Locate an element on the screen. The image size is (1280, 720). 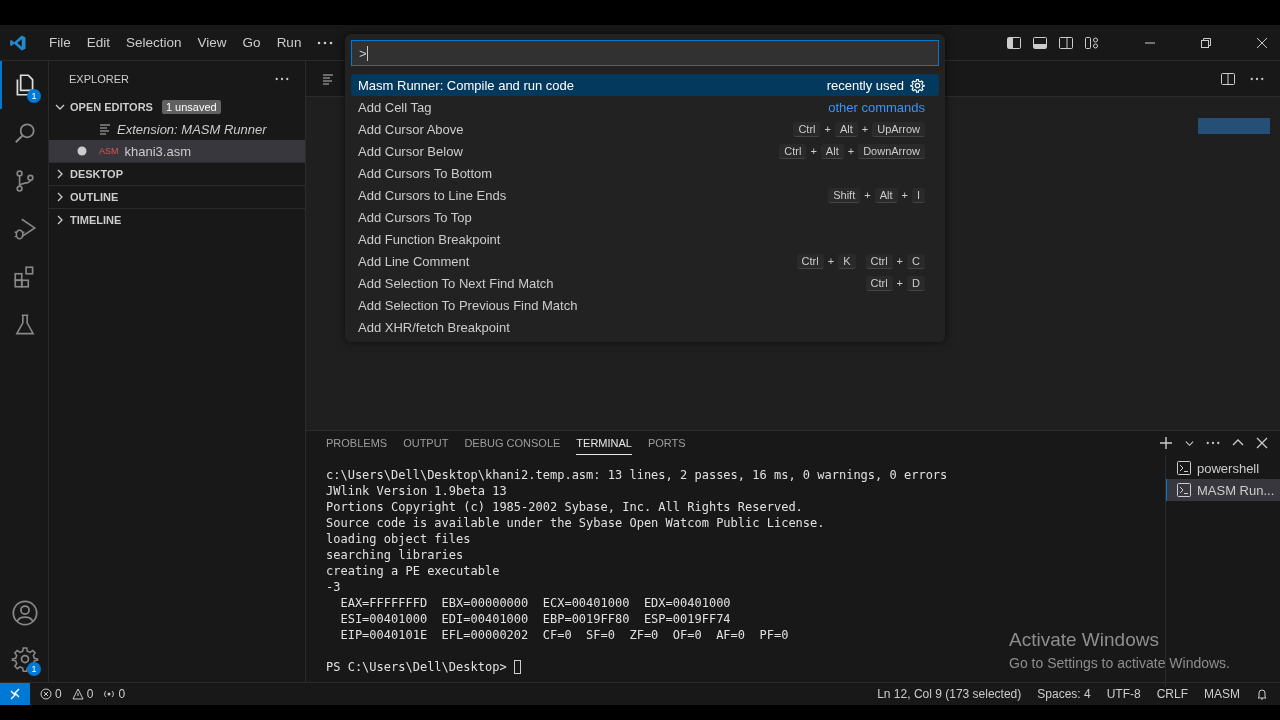
unsaved-badge: 1 unsaved is located at coordinates (191, 107).